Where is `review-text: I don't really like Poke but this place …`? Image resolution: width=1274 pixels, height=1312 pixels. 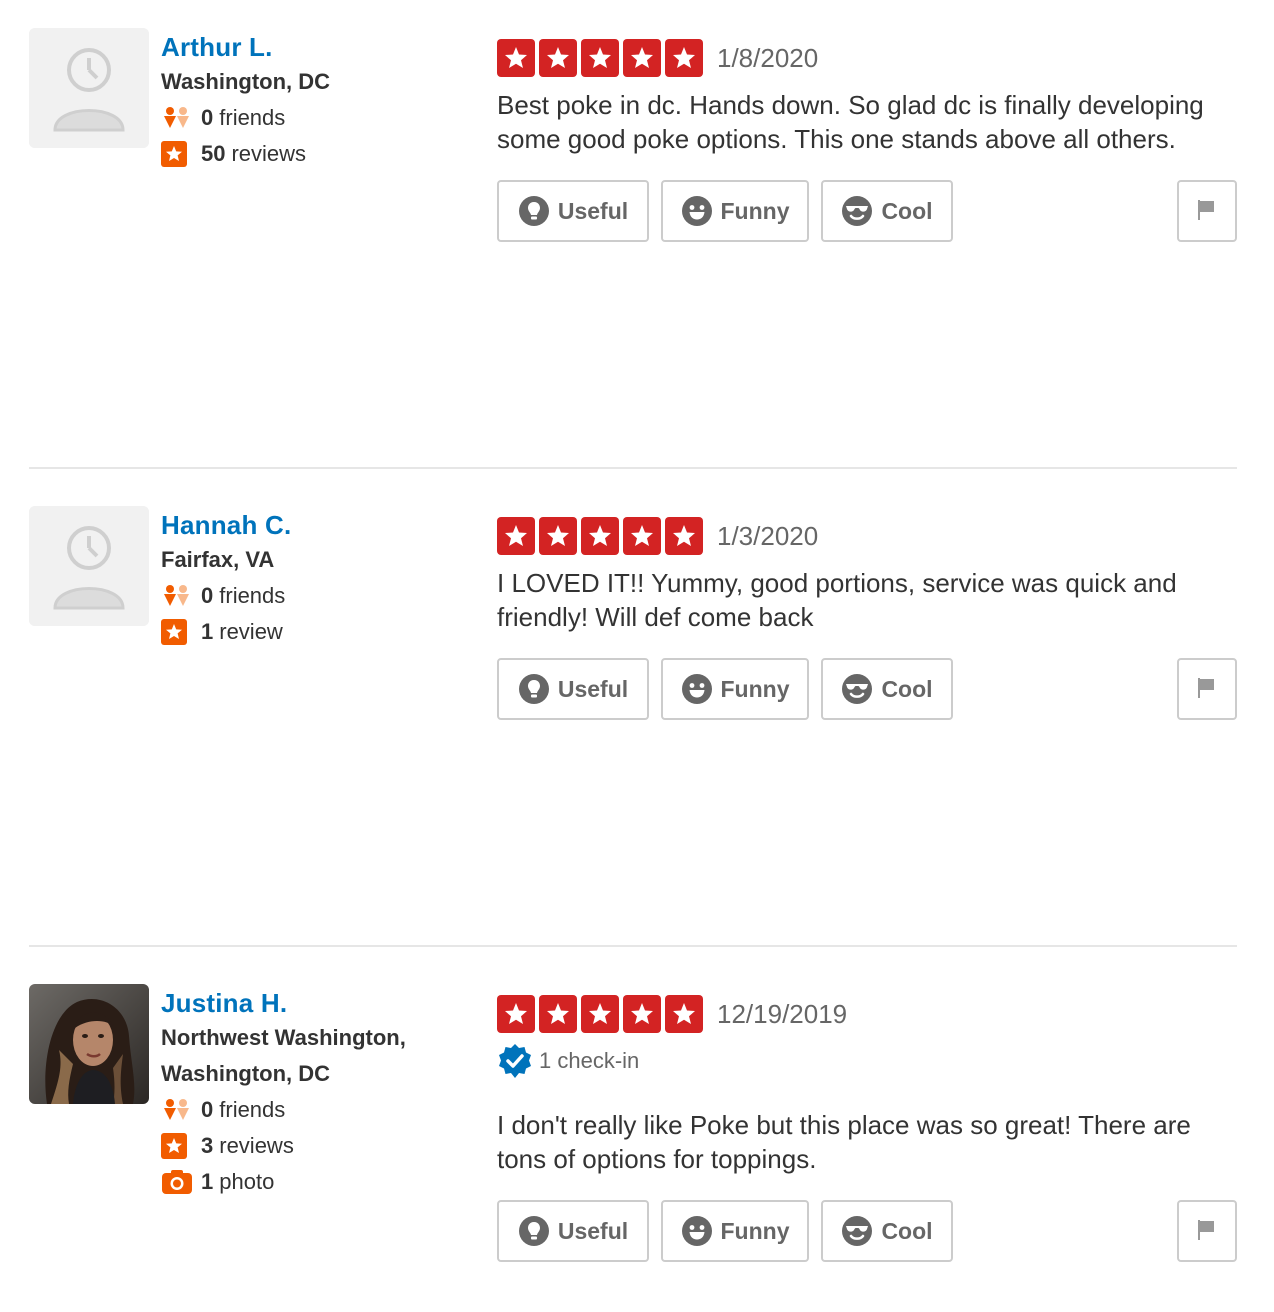 review-text: I don't really like Poke but this place … is located at coordinates (844, 1142).